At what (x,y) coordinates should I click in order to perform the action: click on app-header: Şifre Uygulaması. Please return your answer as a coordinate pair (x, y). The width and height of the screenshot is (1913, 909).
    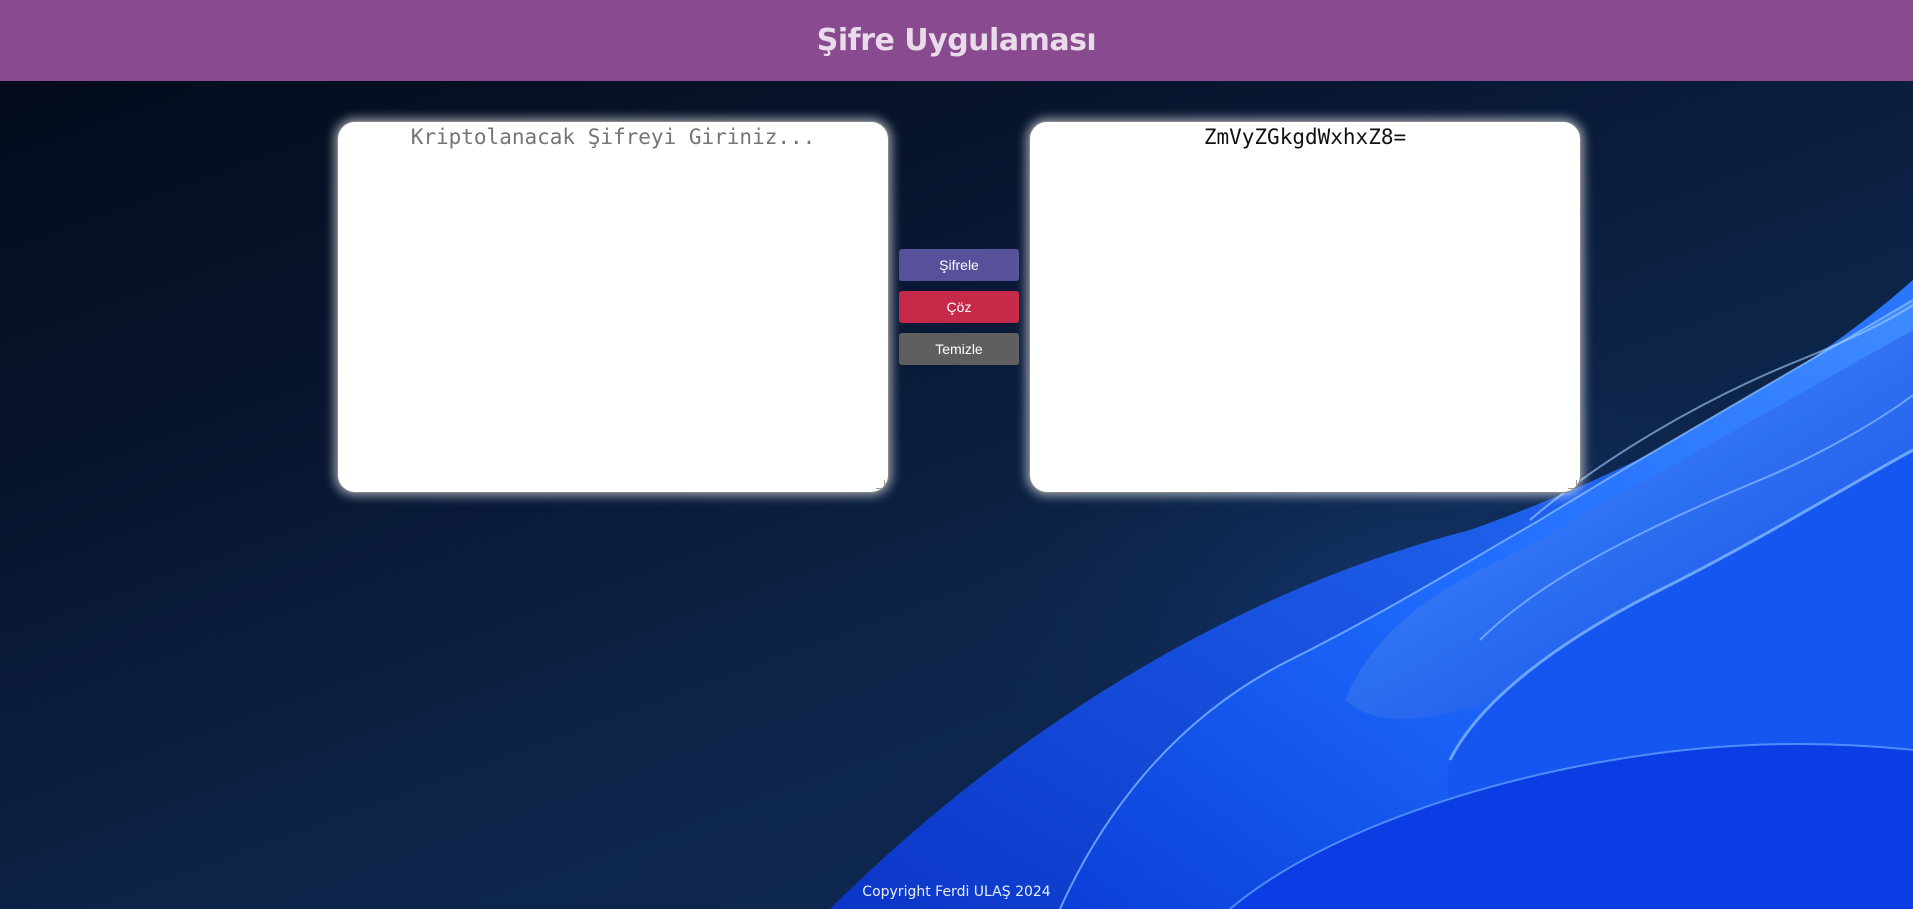
    Looking at the image, I should click on (956, 40).